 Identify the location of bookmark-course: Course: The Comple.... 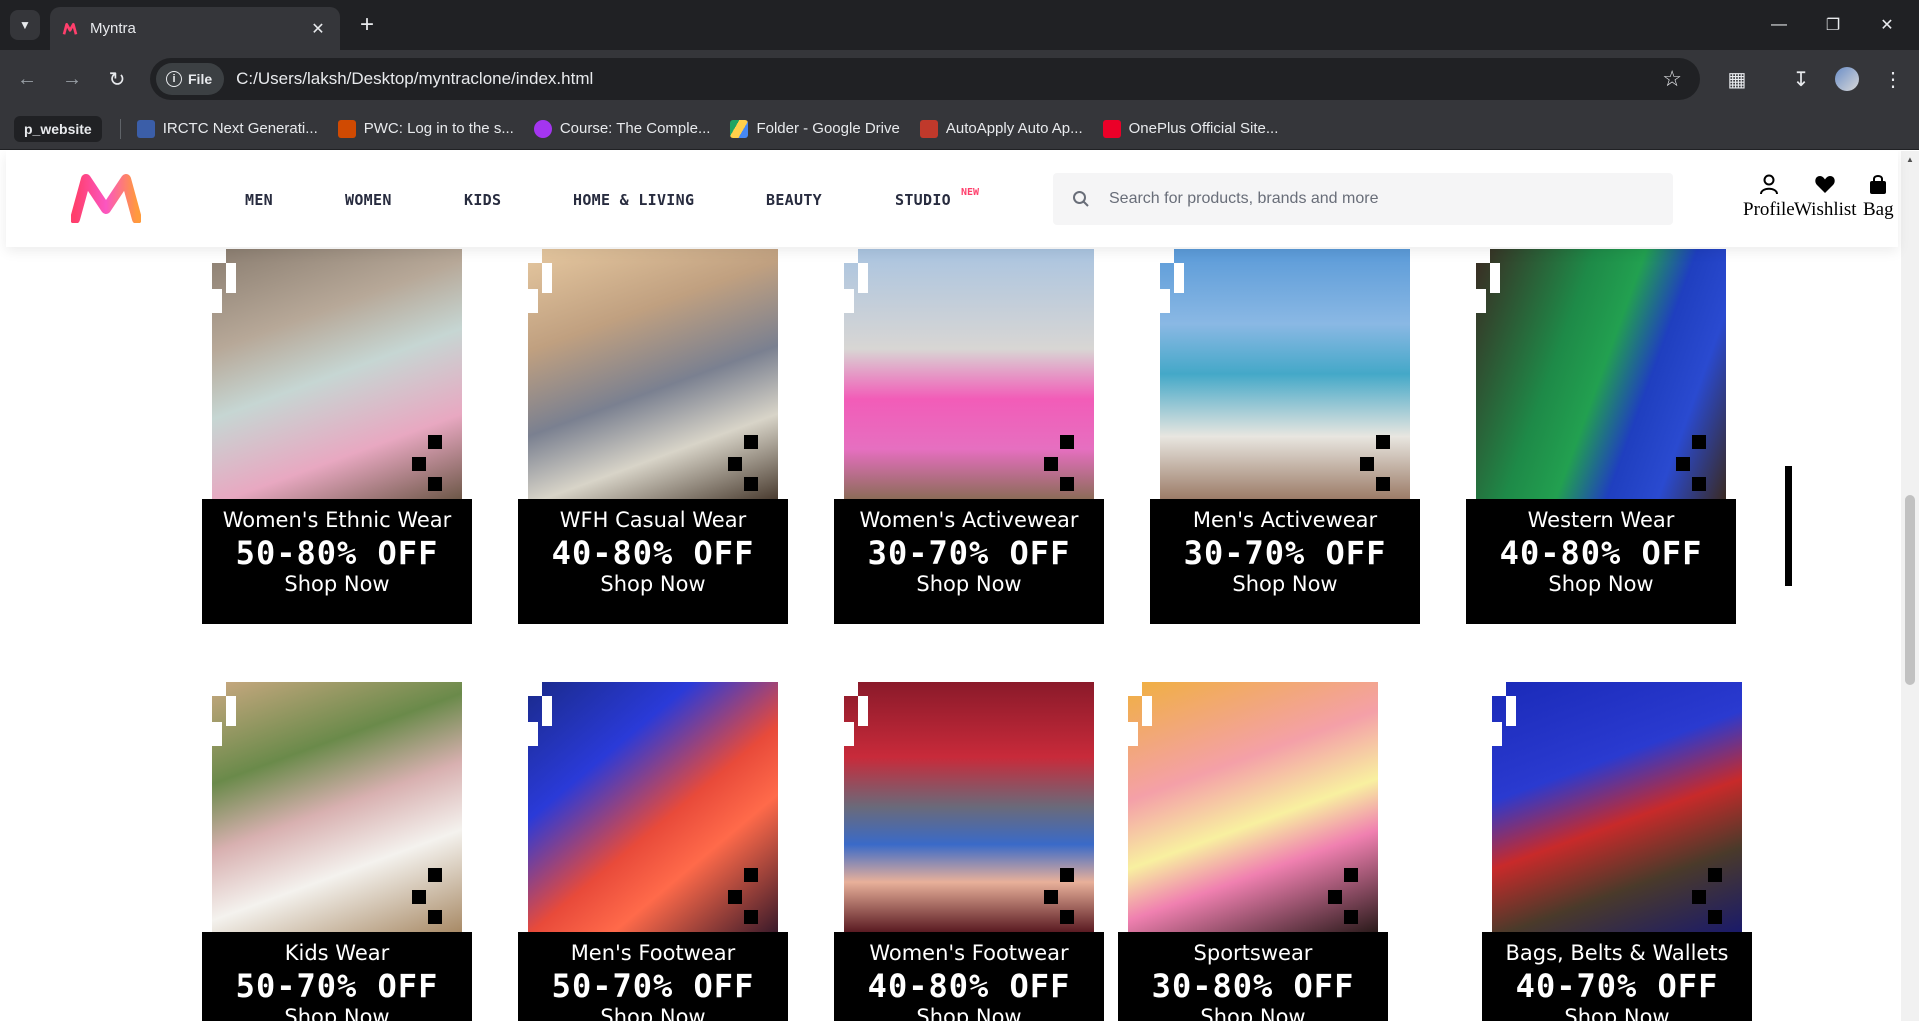
(622, 128).